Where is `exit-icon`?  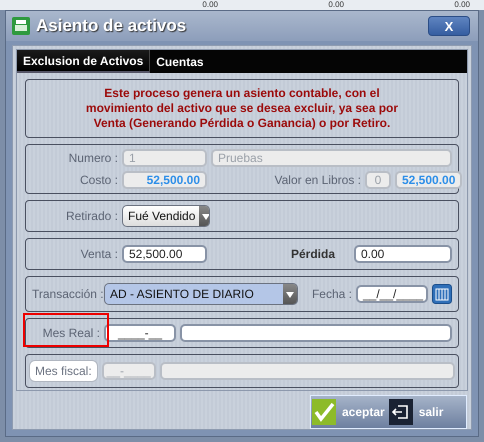 exit-icon is located at coordinates (400, 412).